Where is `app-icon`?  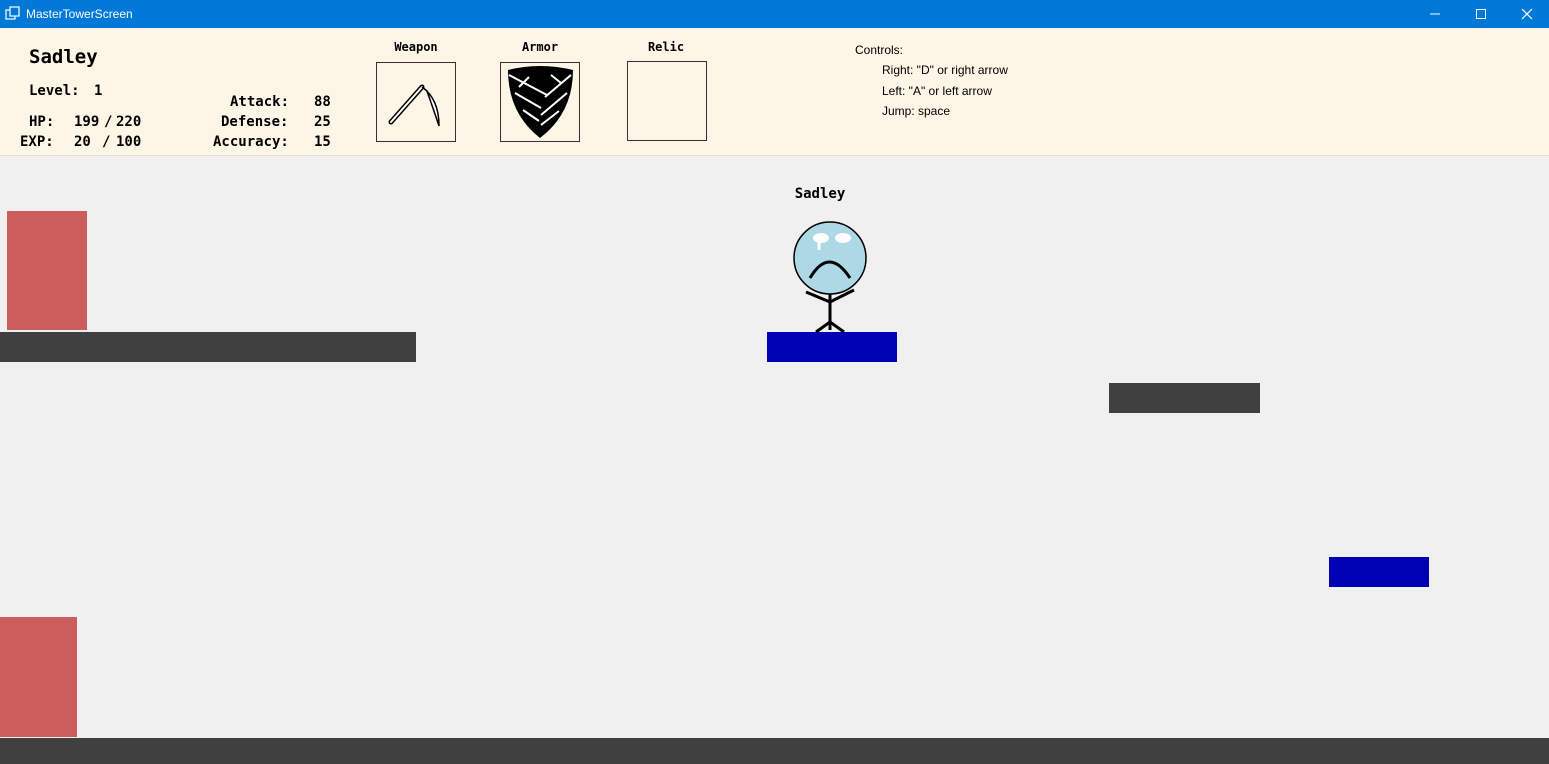 app-icon is located at coordinates (12, 13).